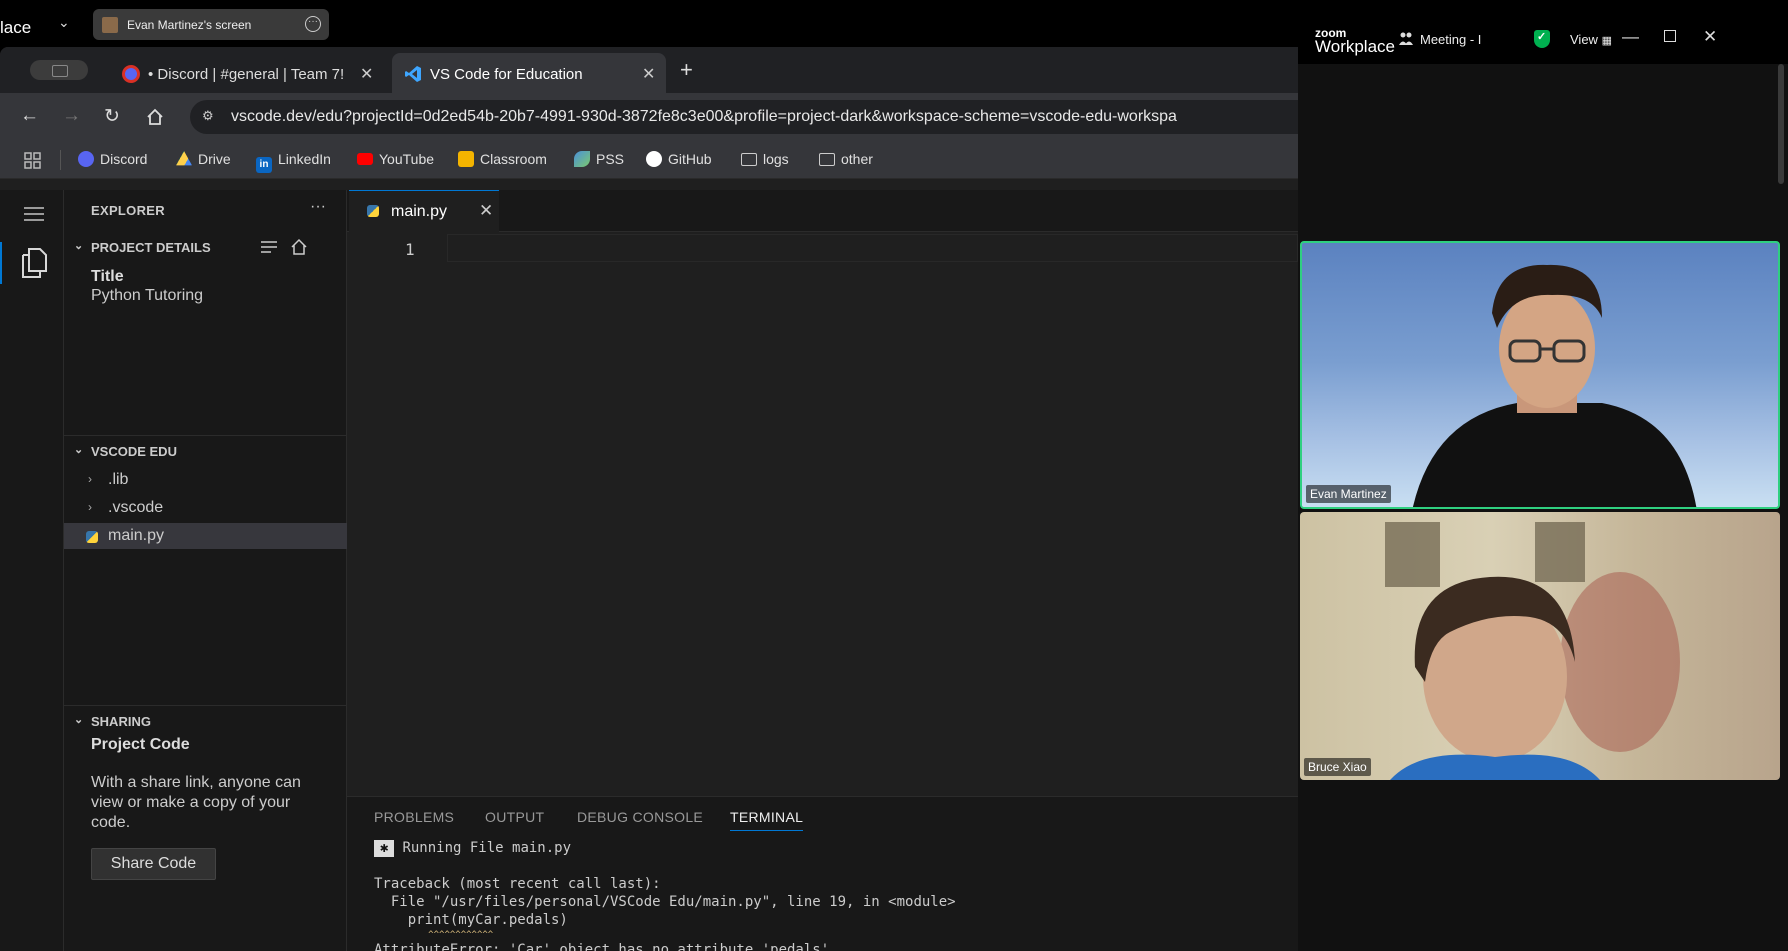 This screenshot has height=951, width=1788. I want to click on security-shield-icon, so click(1542, 39).